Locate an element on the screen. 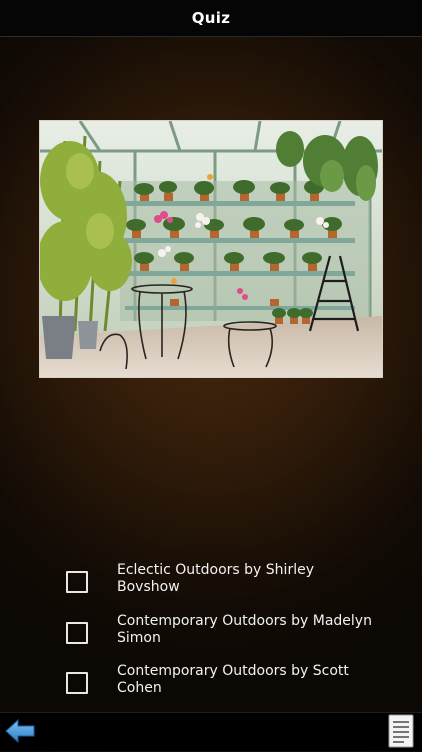 The width and height of the screenshot is (422, 752). answer-option-2: Contemporary Outdoors by Madelyn Simon is located at coordinates (226, 633).